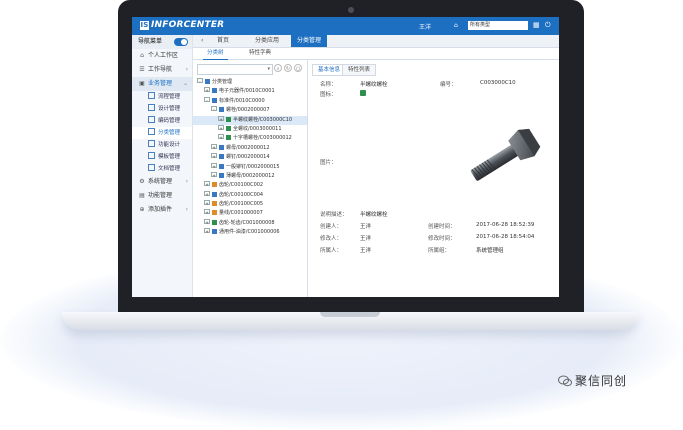  I want to click on tree-node-label: 螺母/0002000012, so click(248, 147).